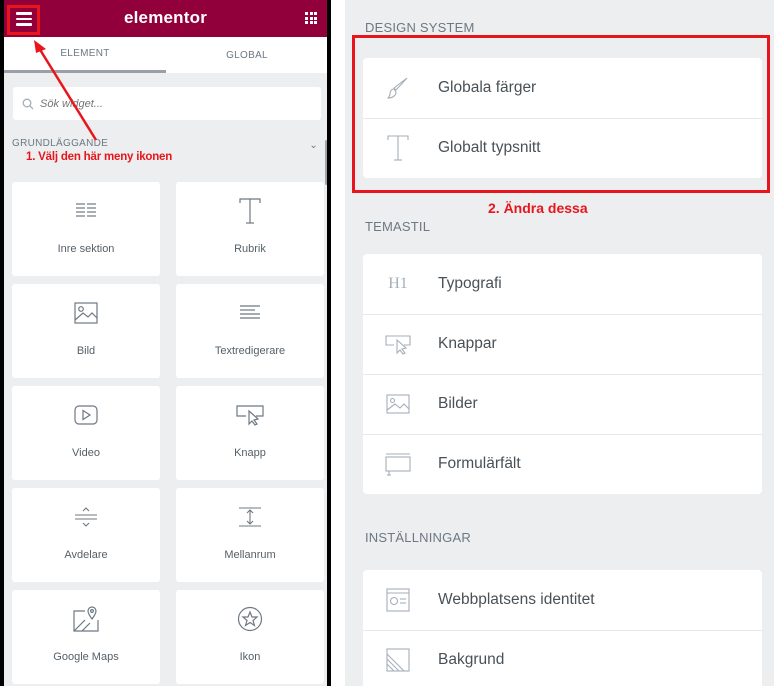 This screenshot has height=686, width=774. Describe the element at coordinates (250, 555) in the screenshot. I see `widget-label: Mellanrum` at that location.